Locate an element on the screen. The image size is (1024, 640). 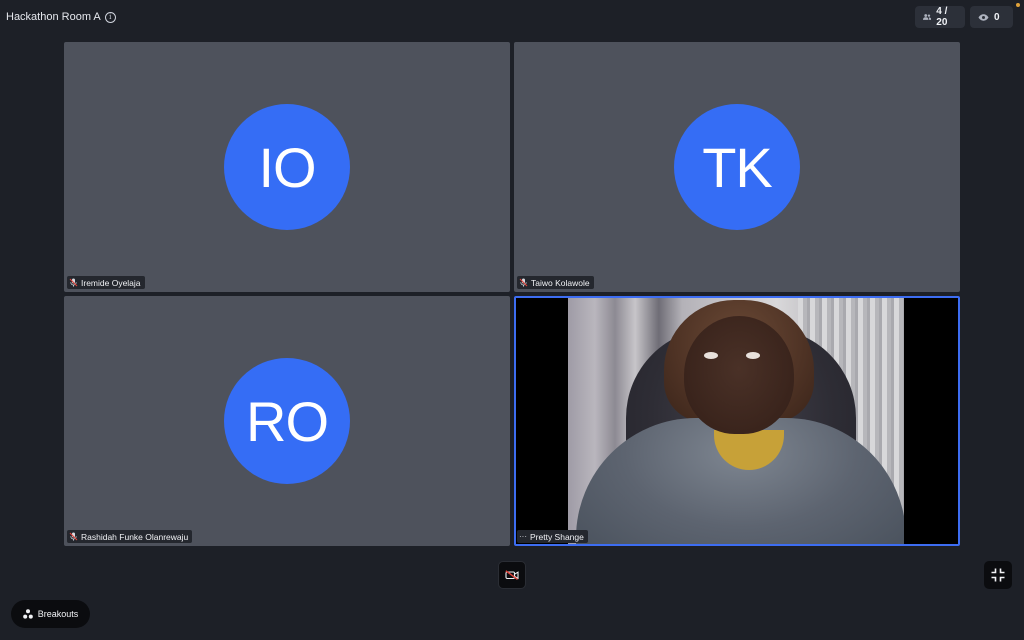
viewers-count: 0 is located at coordinates (997, 17).